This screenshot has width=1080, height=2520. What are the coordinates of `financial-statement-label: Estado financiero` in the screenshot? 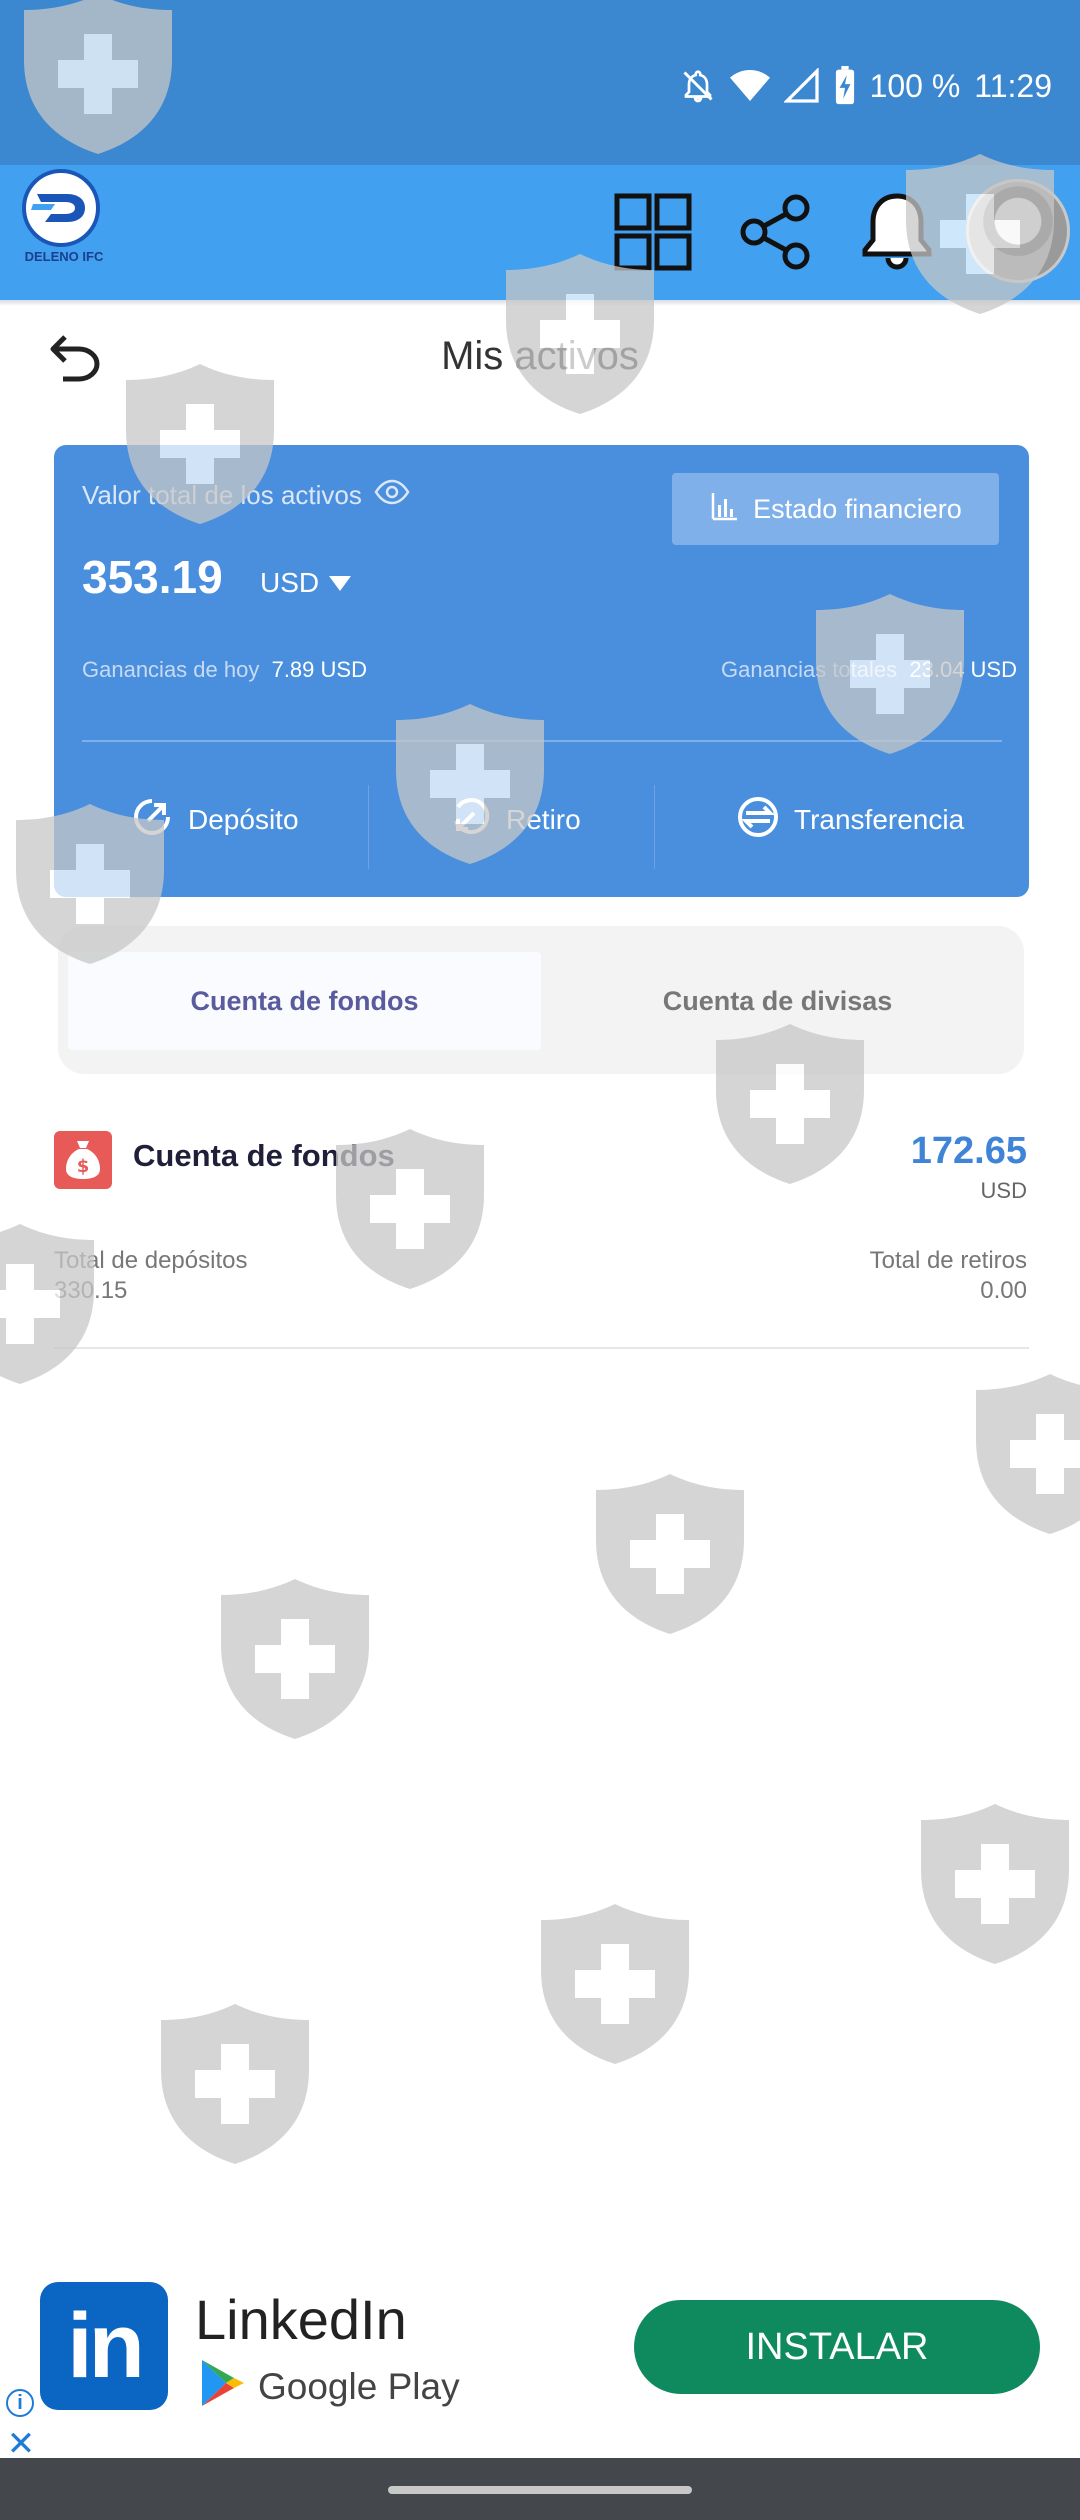 It's located at (857, 508).